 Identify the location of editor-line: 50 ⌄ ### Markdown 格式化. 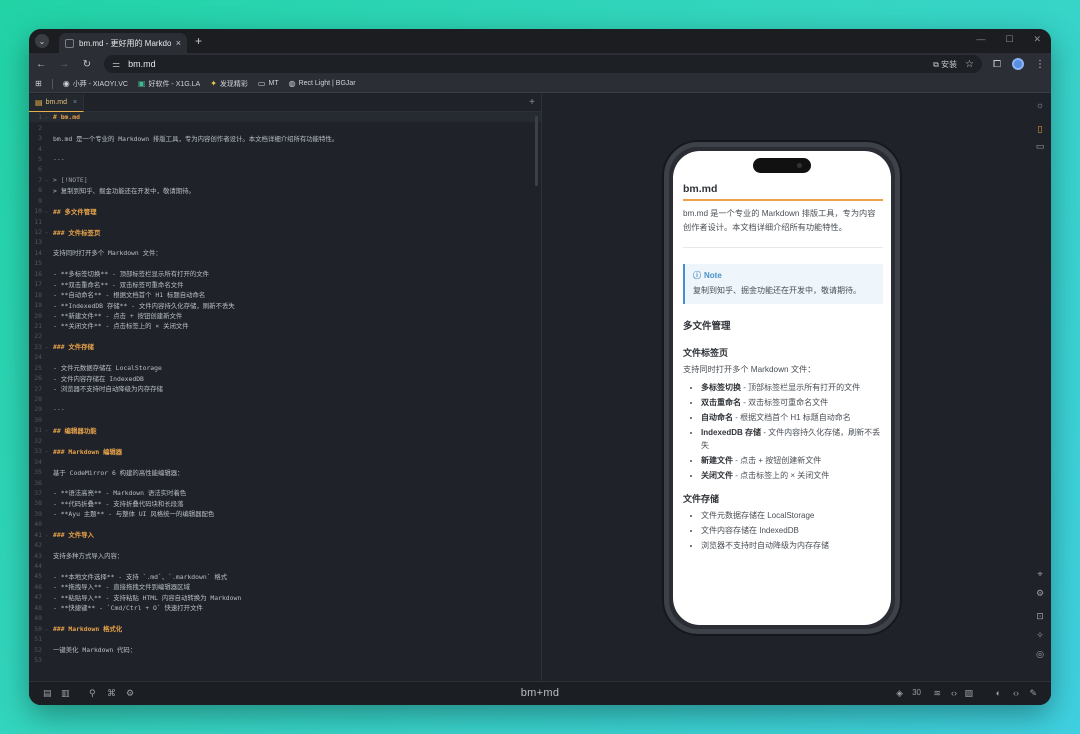
(285, 628).